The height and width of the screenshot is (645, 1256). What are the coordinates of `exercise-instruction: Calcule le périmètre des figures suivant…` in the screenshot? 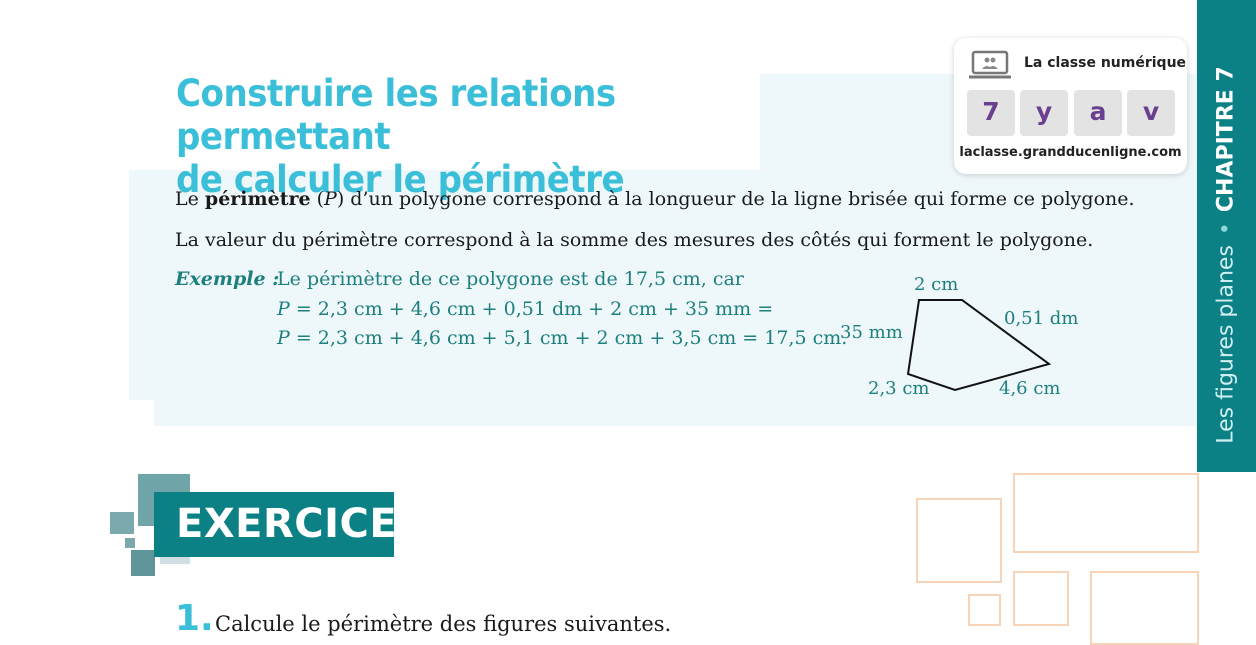 It's located at (443, 624).